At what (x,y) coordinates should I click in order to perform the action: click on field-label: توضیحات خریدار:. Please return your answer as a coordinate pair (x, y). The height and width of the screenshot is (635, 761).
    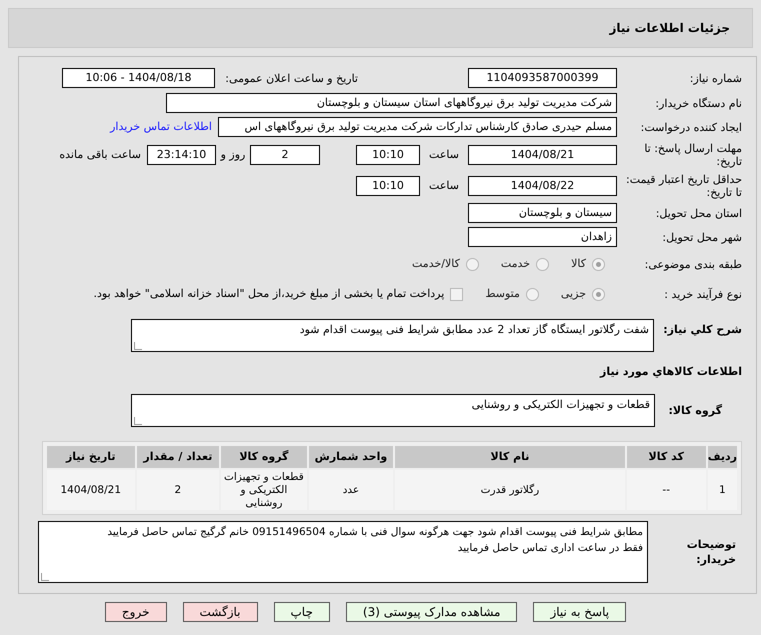
    Looking at the image, I should click on (711, 552).